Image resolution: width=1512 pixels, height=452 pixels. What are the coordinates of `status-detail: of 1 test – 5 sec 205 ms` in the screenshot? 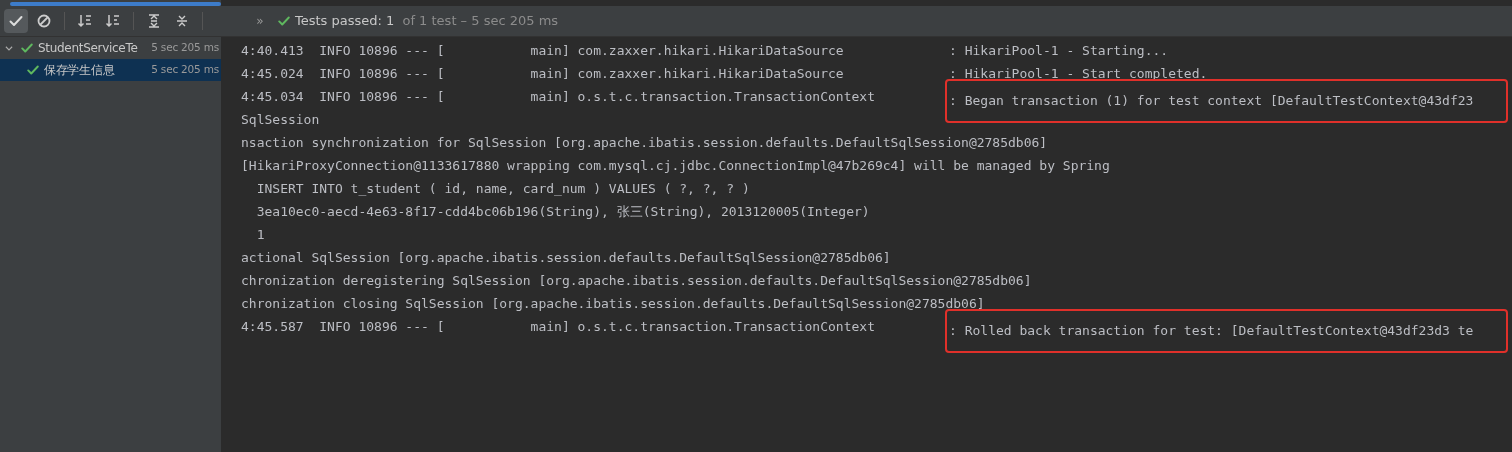 It's located at (480, 21).